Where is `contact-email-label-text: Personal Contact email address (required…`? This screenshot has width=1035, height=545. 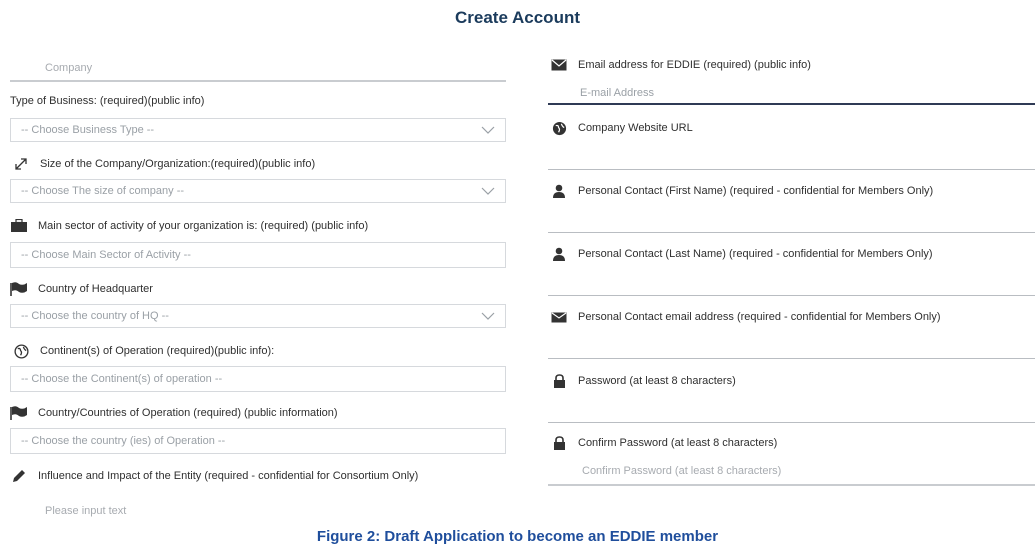
contact-email-label-text: Personal Contact email address (required… is located at coordinates (759, 317).